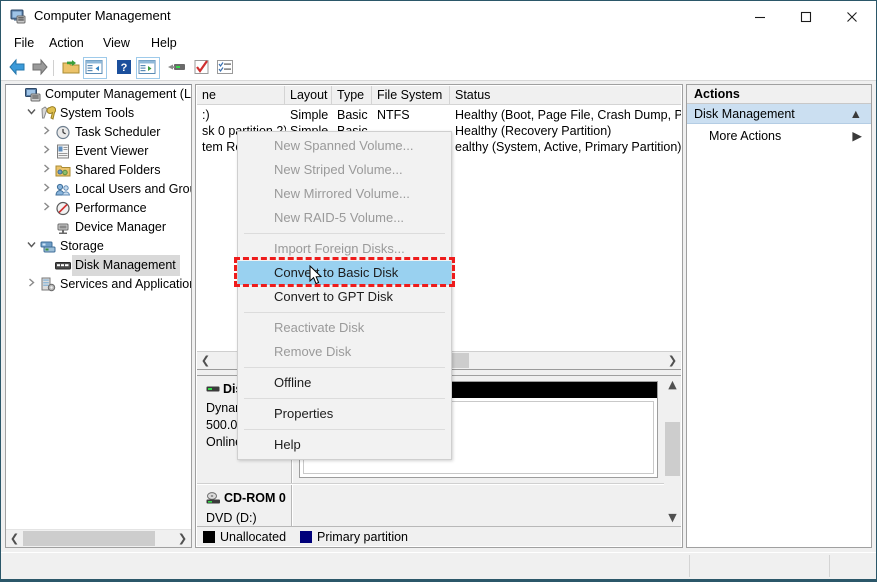 This screenshot has width=877, height=582. I want to click on window-title: Computer Management, so click(102, 15).